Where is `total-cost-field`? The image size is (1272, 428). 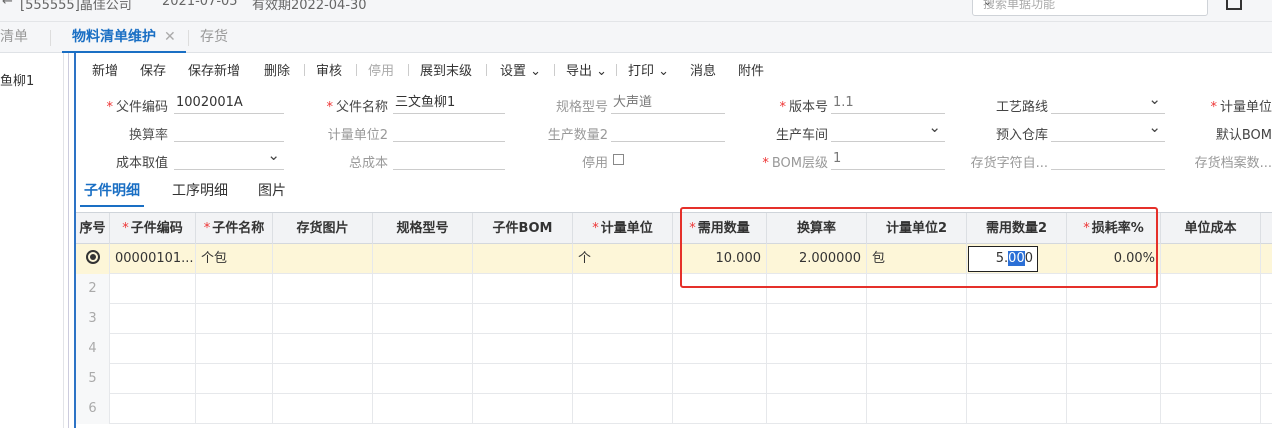
total-cost-field is located at coordinates (449, 159).